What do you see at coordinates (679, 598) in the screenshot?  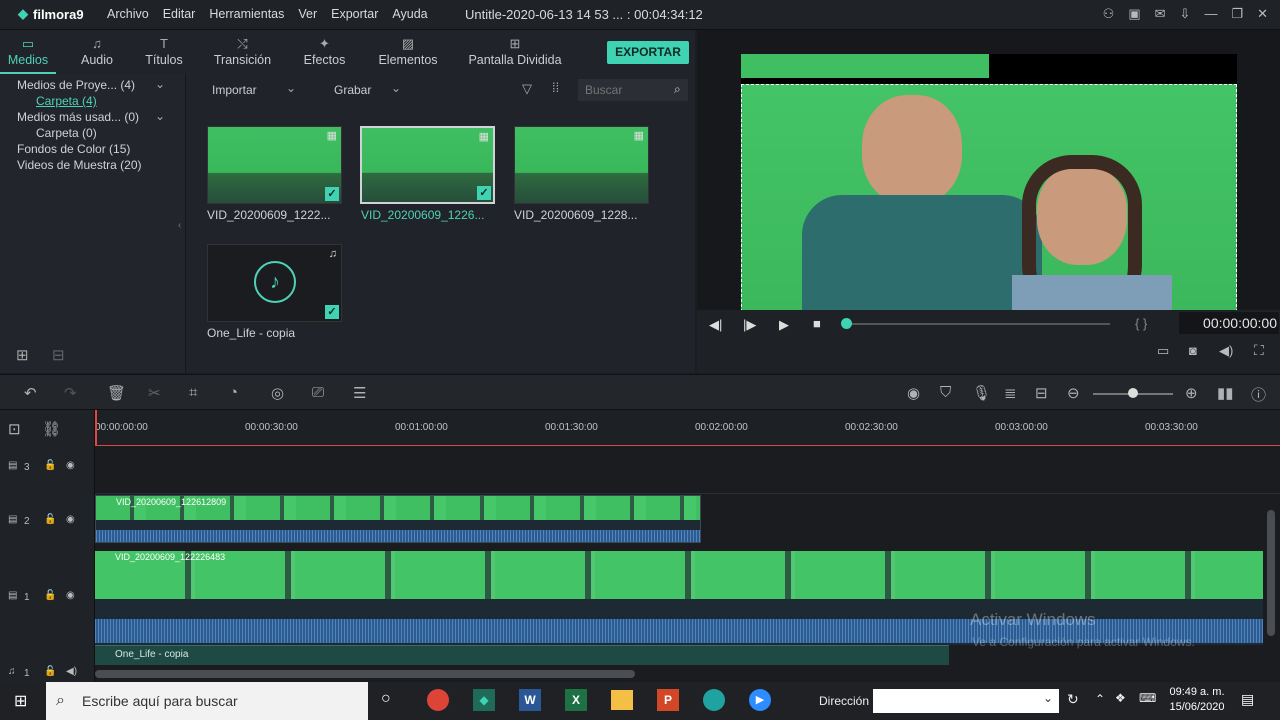 I see `video-clip-track-1: VID_20200609_122226483` at bounding box center [679, 598].